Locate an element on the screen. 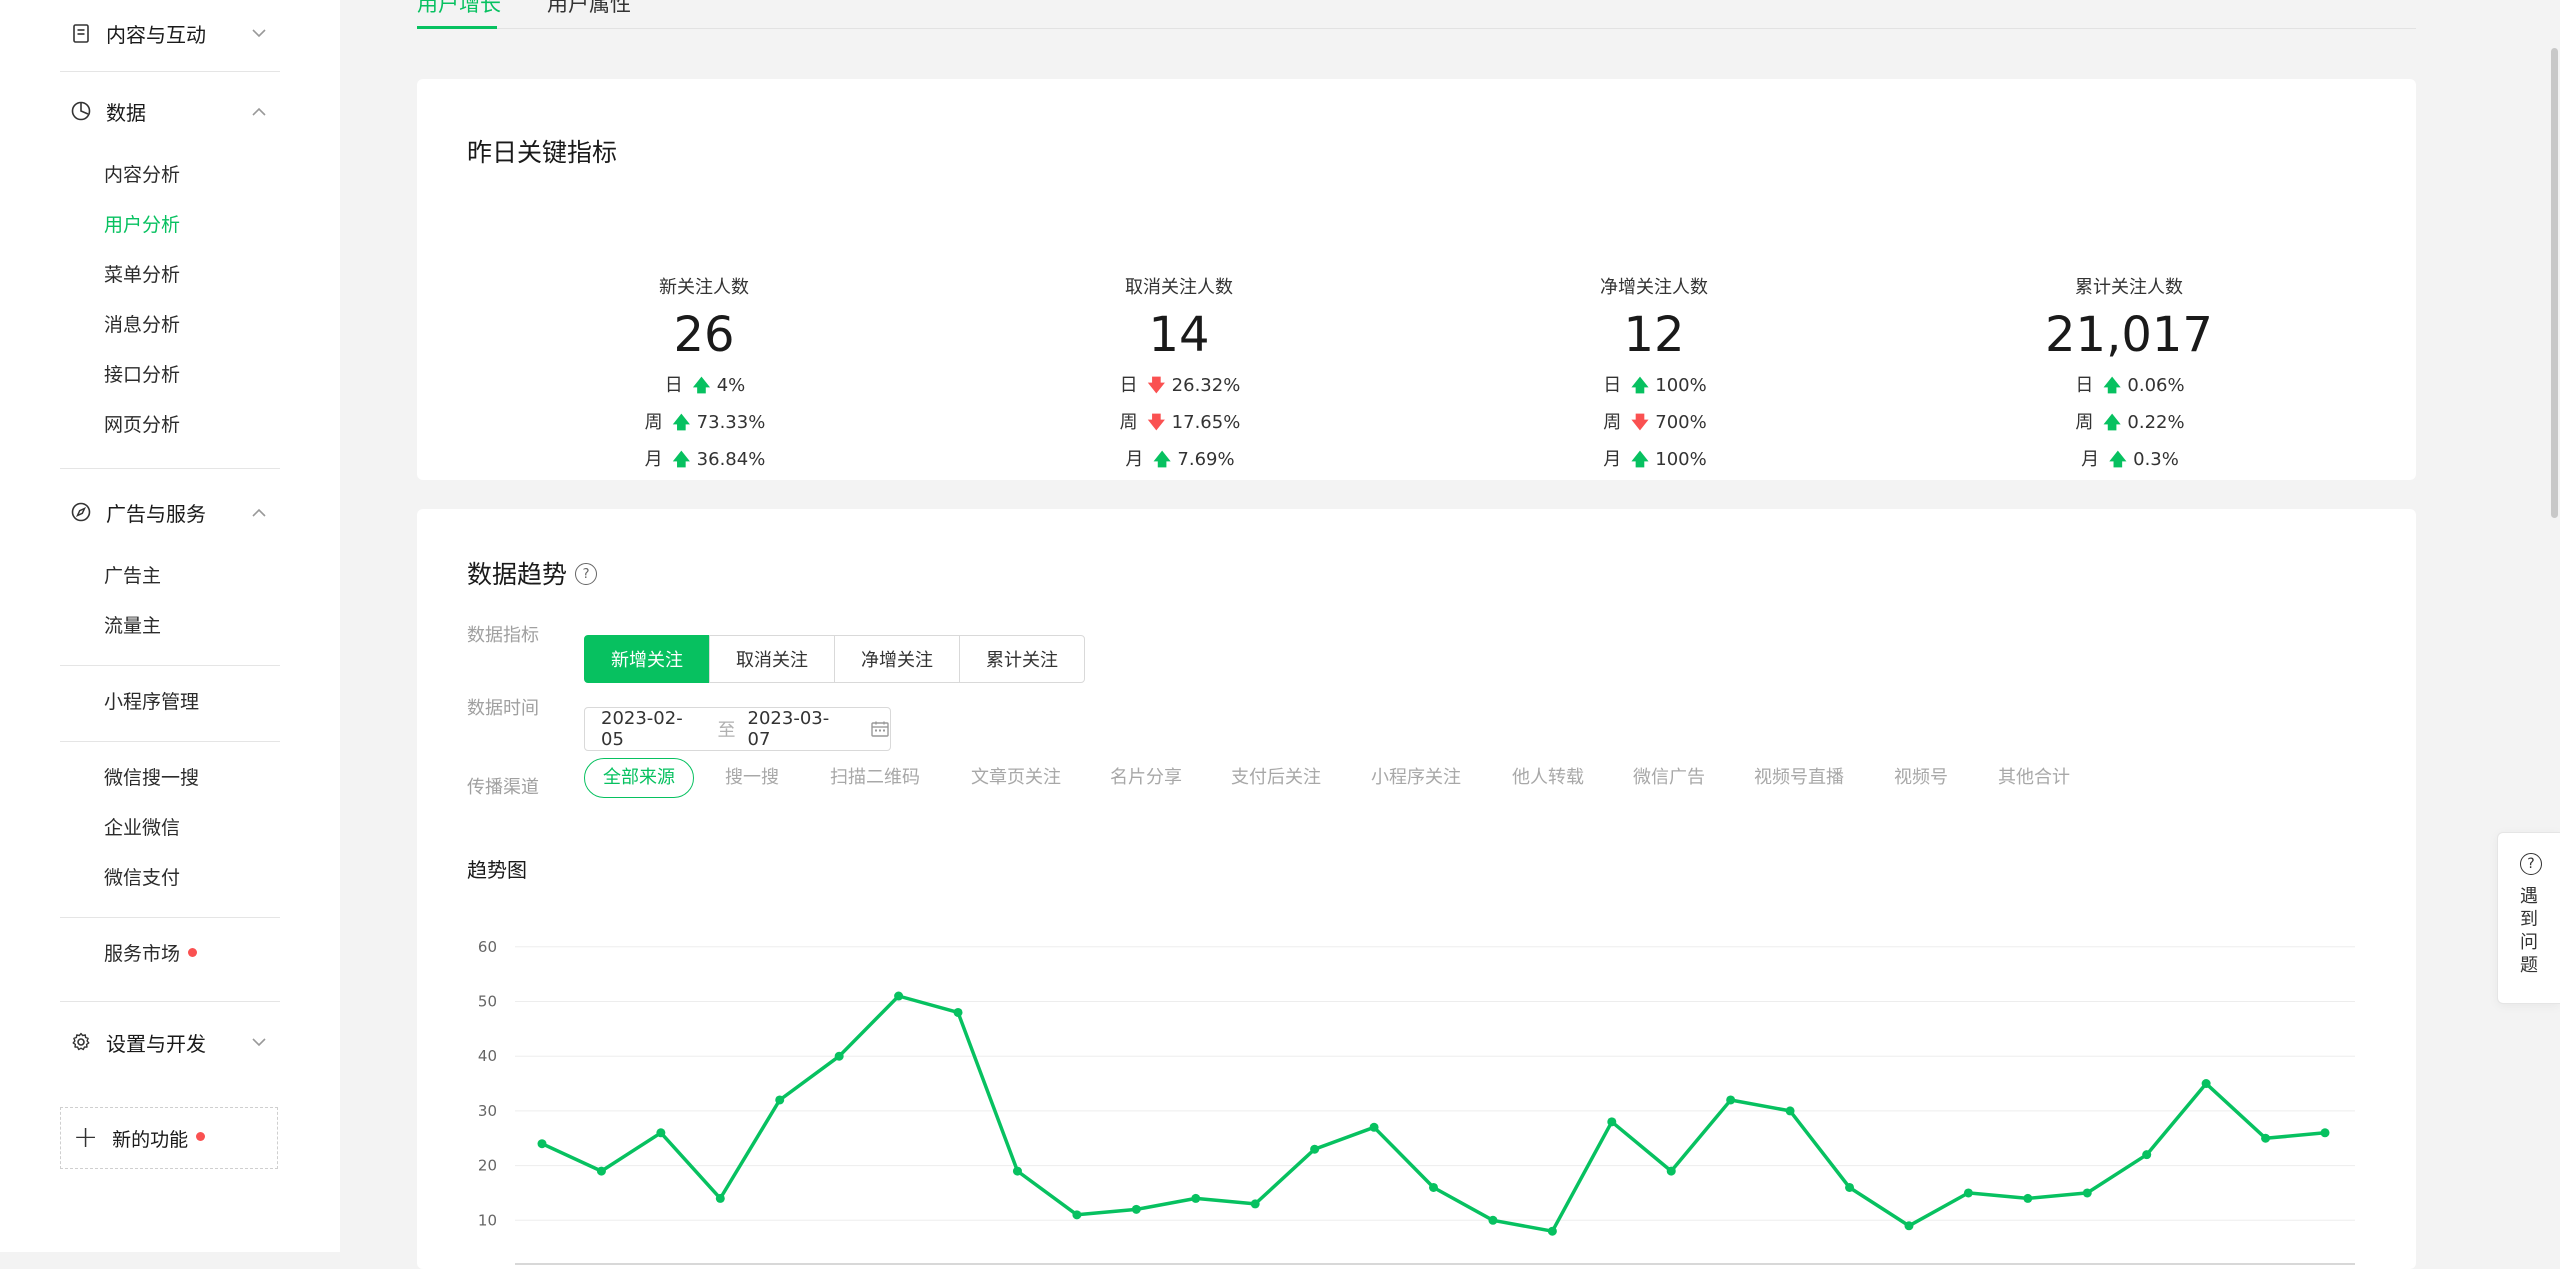  help-char: 问 is located at coordinates (2529, 942).